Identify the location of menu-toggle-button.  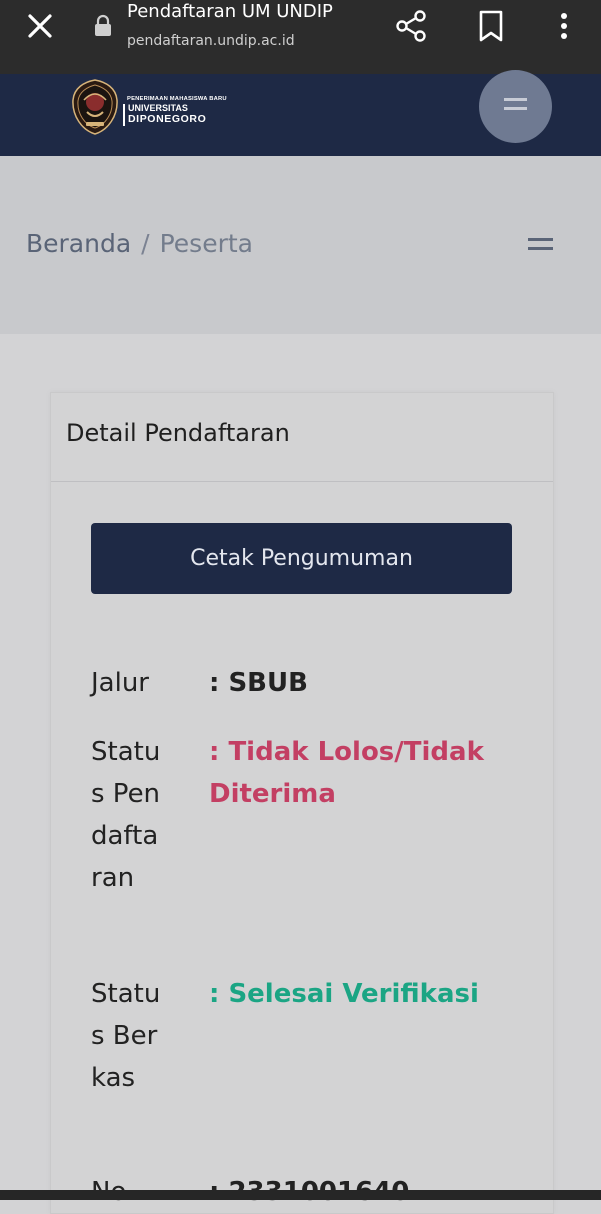
(515, 106).